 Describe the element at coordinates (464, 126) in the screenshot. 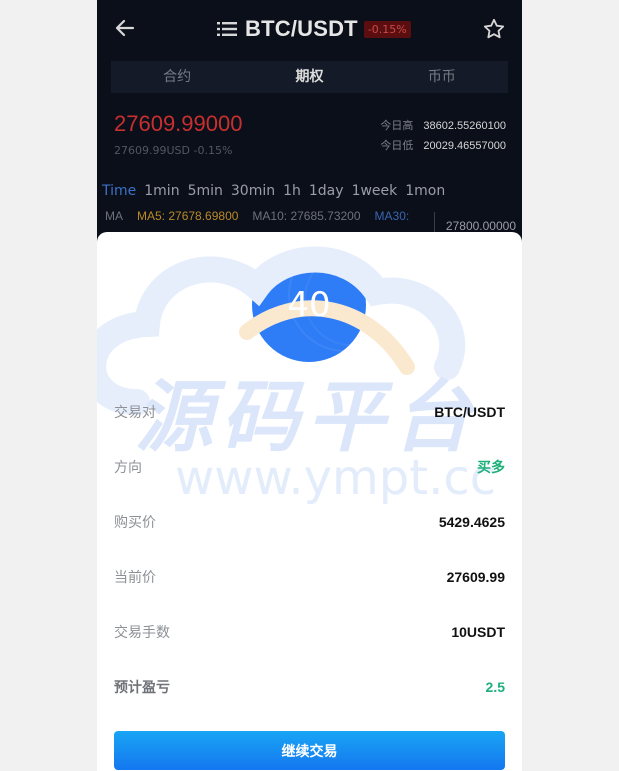

I see `day-high-value: 38602.55260100` at that location.